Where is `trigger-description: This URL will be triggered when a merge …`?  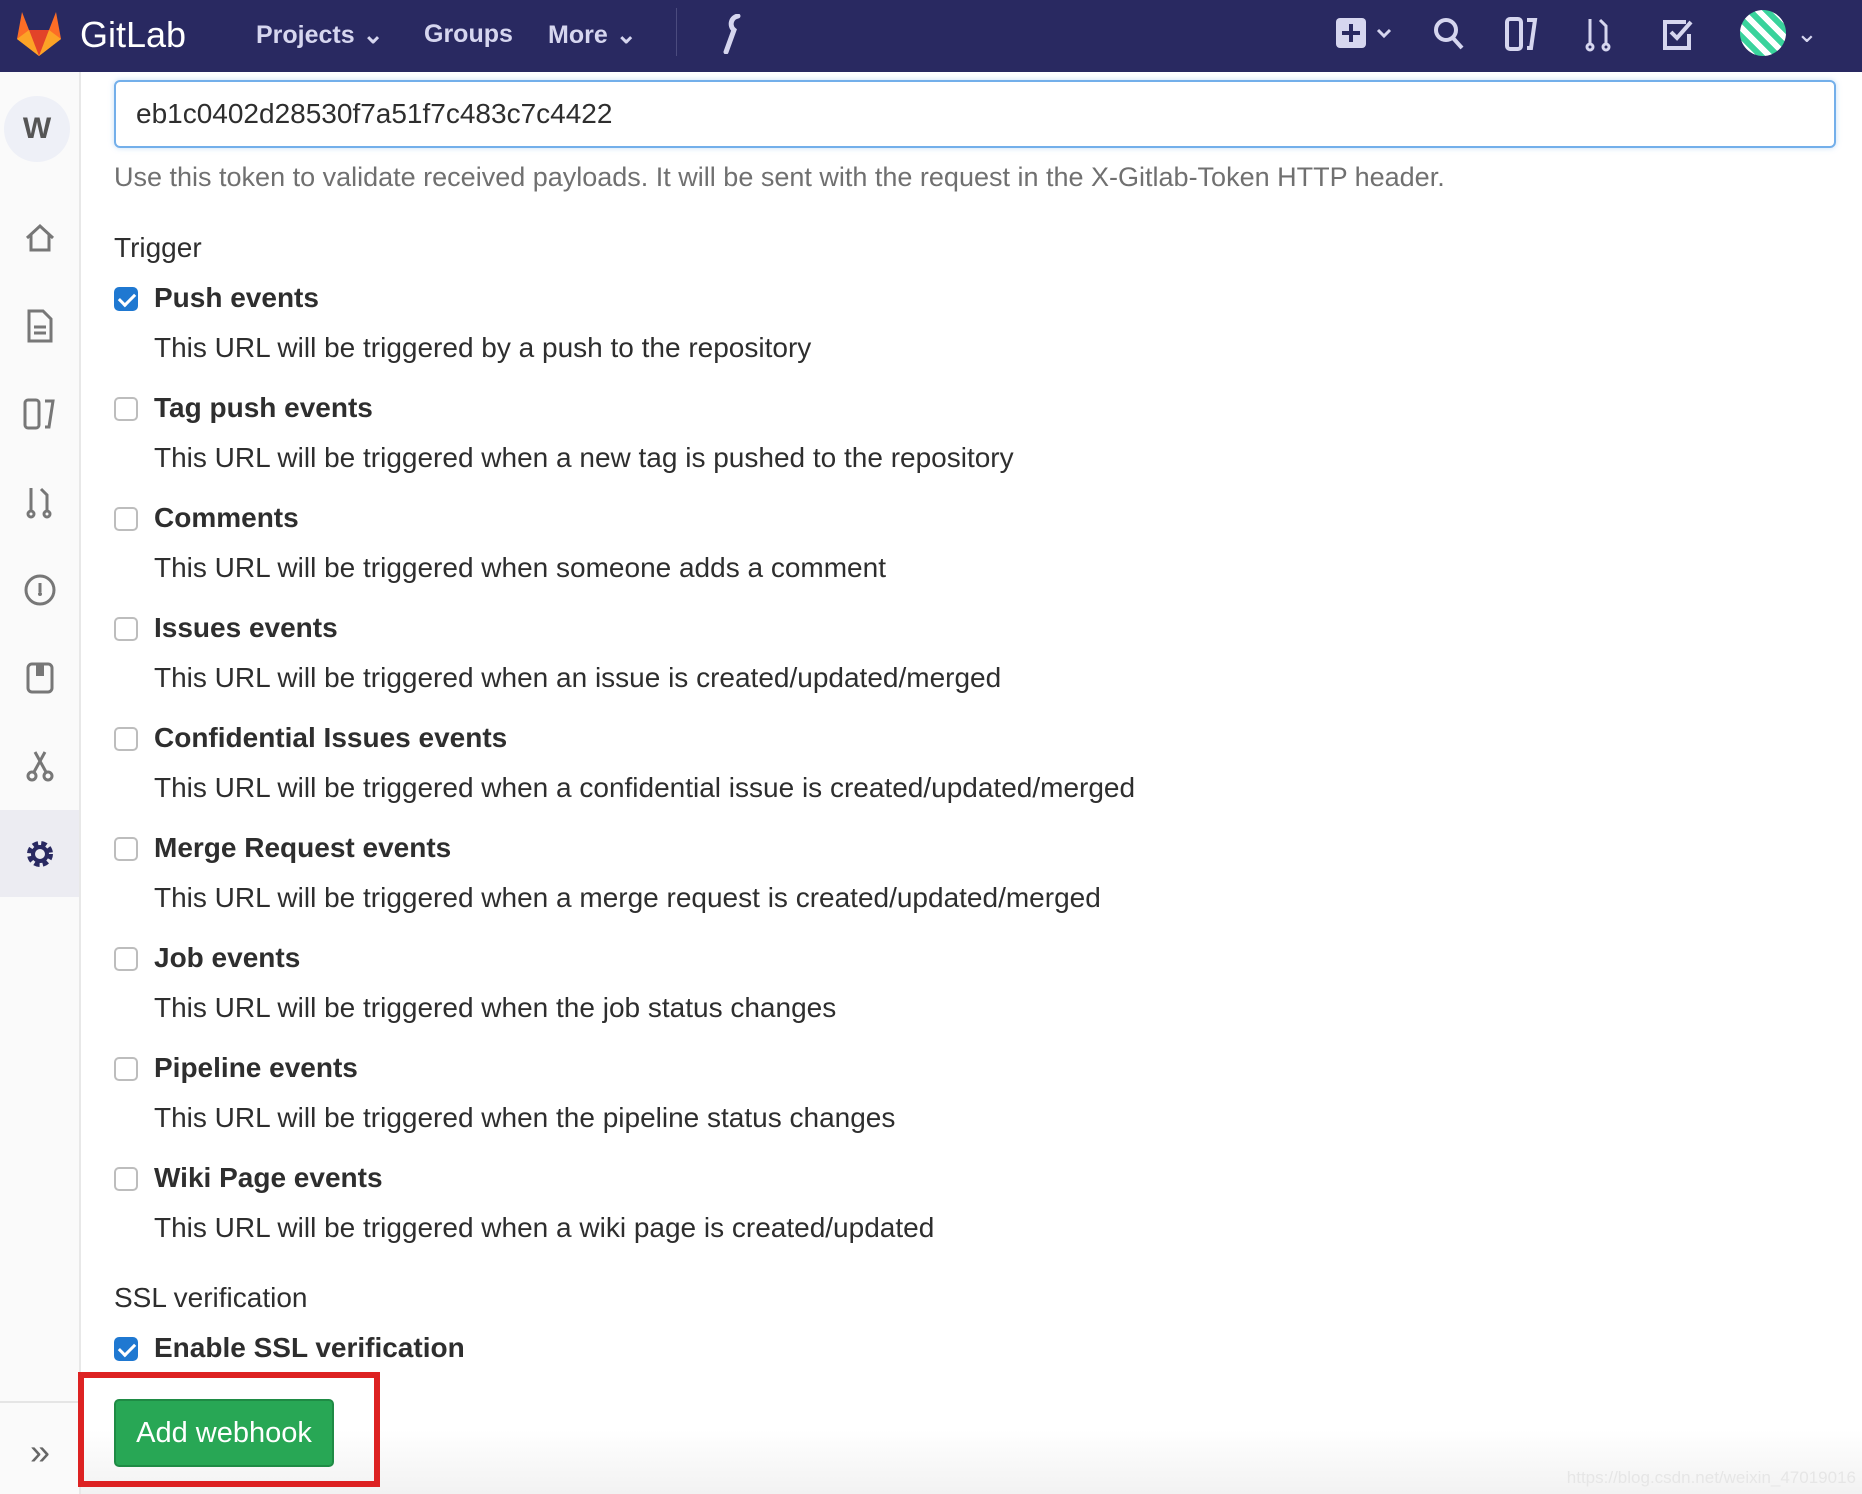 trigger-description: This URL will be triggered when a merge … is located at coordinates (627, 897).